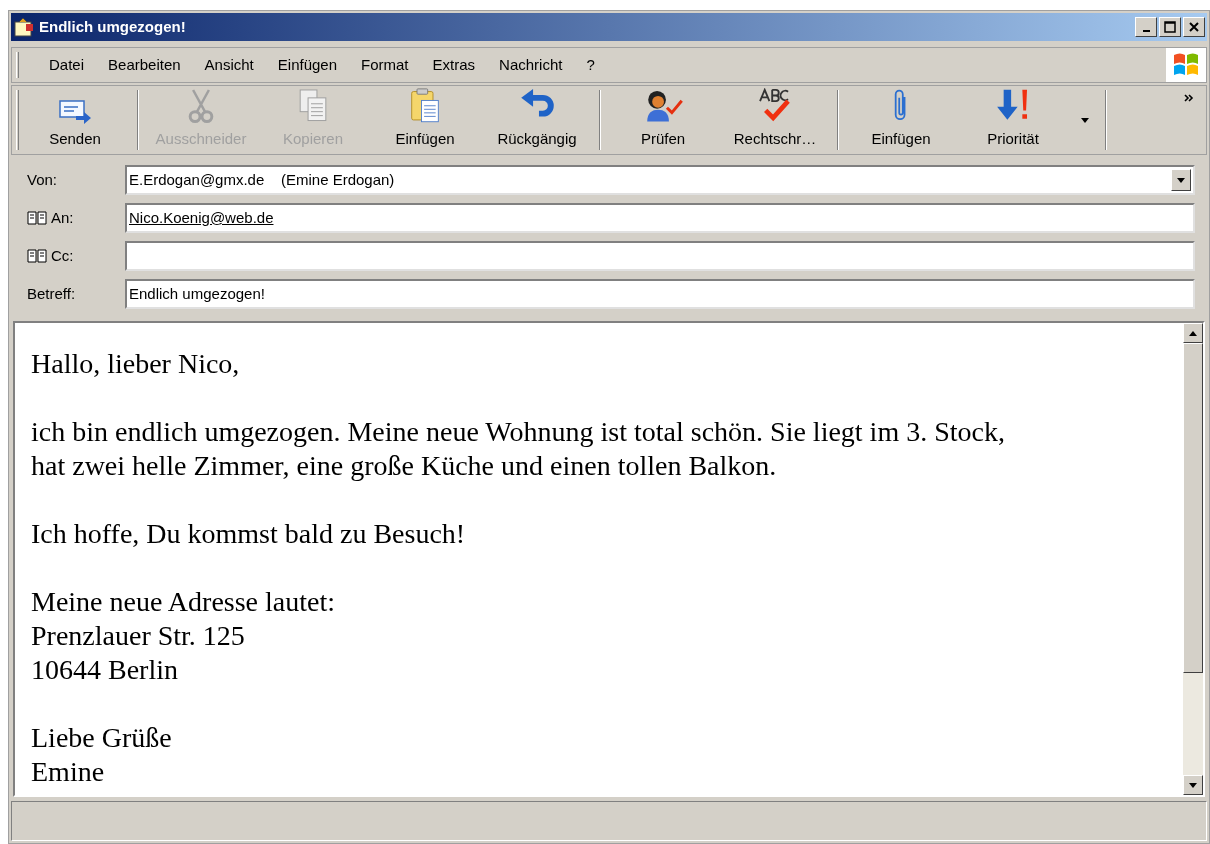 This screenshot has height=844, width=1210. What do you see at coordinates (101, 755) in the screenshot?
I see `body-paragraph: Liebe Grüße Emine` at bounding box center [101, 755].